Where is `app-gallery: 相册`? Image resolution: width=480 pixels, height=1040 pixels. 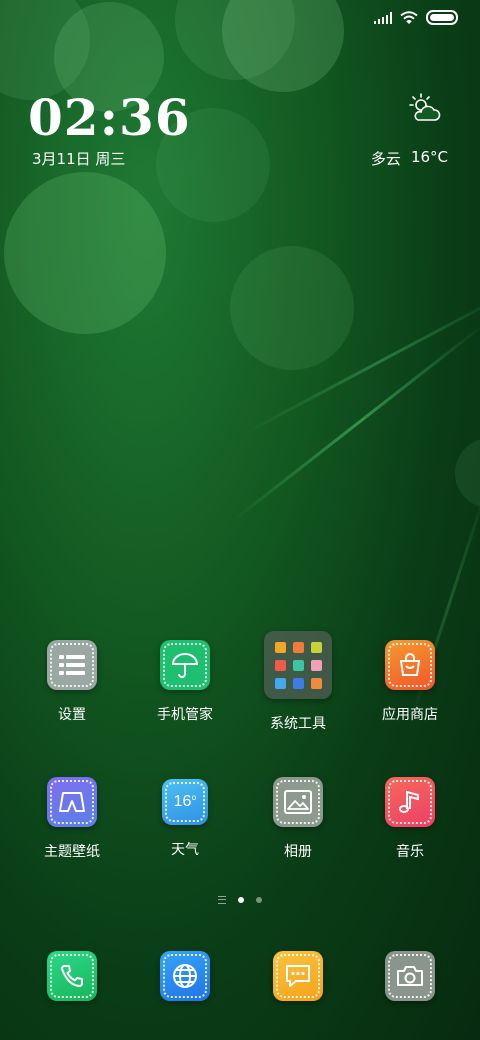
app-gallery: 相册 is located at coordinates (298, 819).